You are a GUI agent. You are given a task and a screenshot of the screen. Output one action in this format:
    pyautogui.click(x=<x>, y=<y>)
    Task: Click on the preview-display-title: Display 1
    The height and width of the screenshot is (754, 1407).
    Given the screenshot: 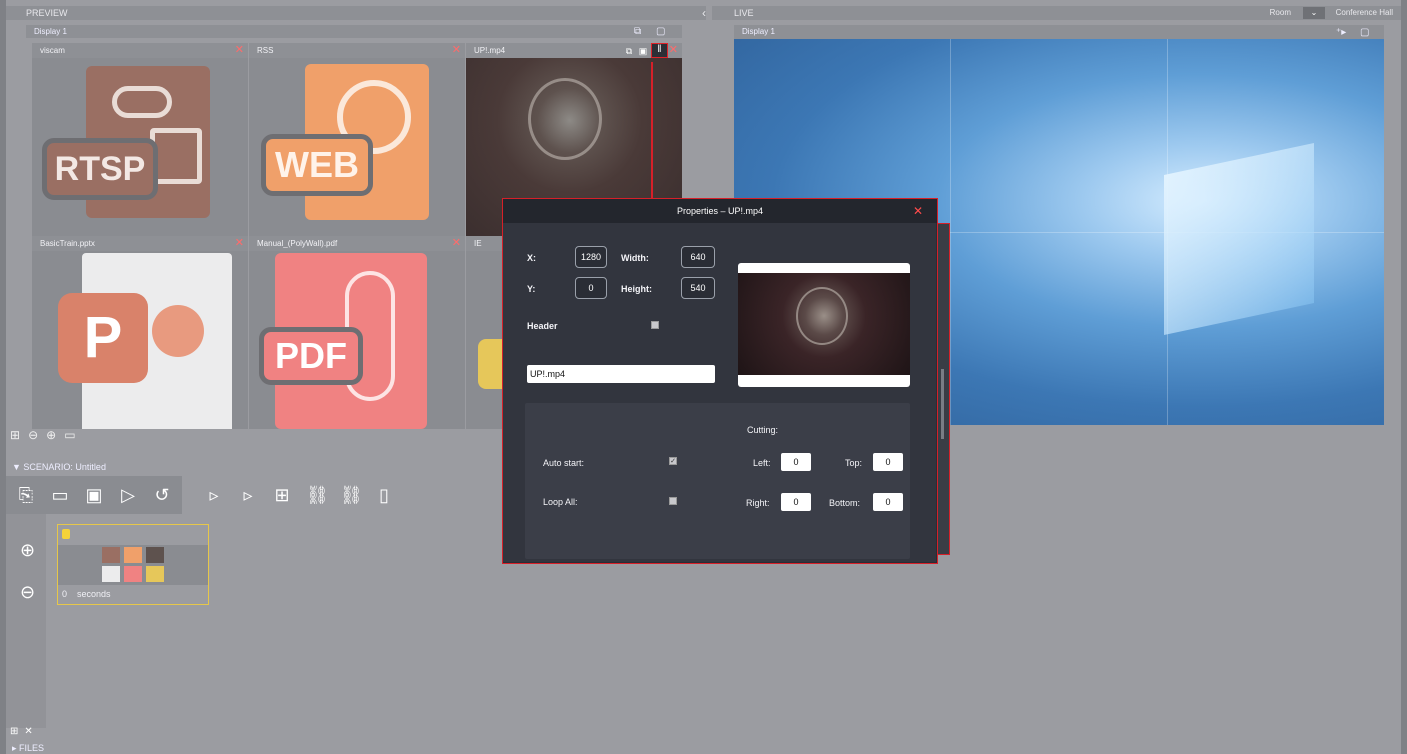 What is the action you would take?
    pyautogui.click(x=354, y=31)
    